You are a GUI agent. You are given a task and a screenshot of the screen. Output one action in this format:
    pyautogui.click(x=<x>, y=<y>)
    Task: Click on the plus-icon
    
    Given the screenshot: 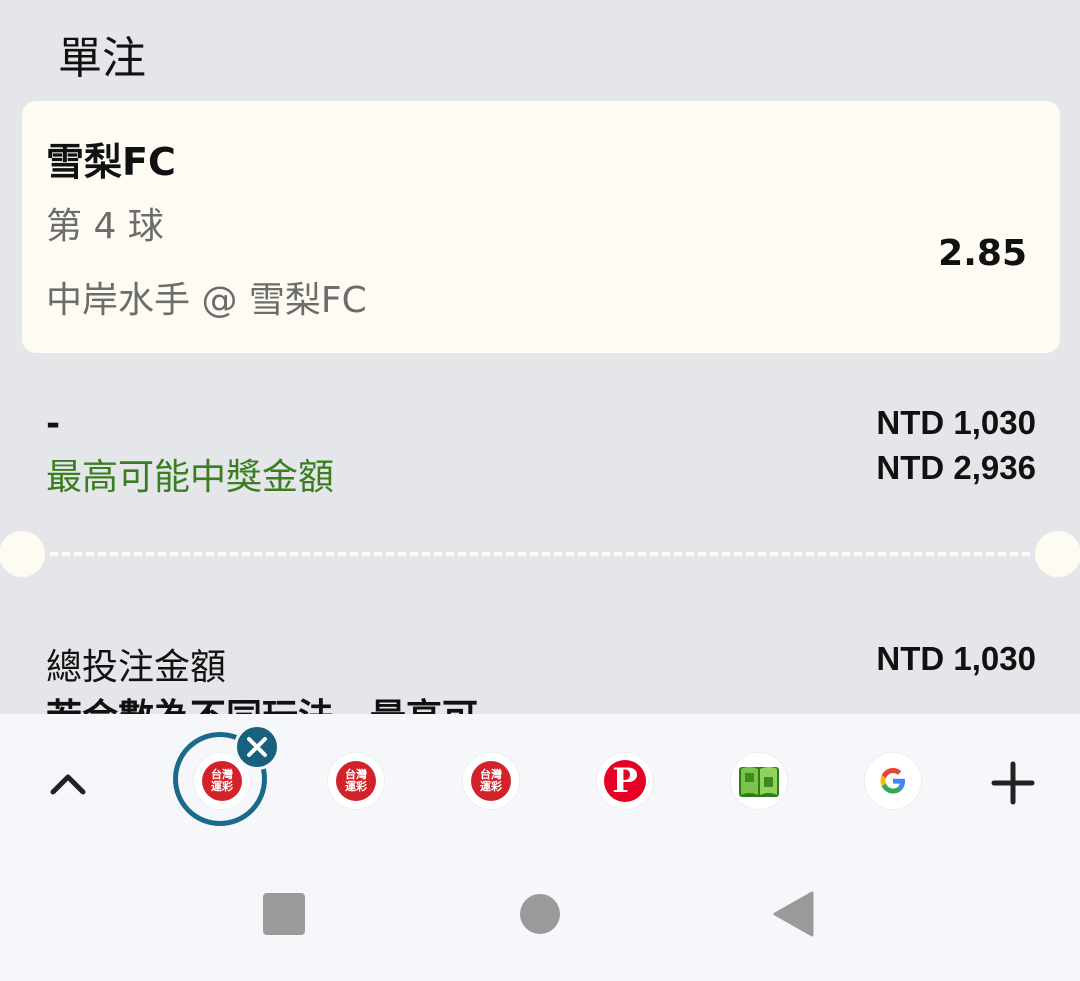 What is the action you would take?
    pyautogui.click(x=1013, y=783)
    